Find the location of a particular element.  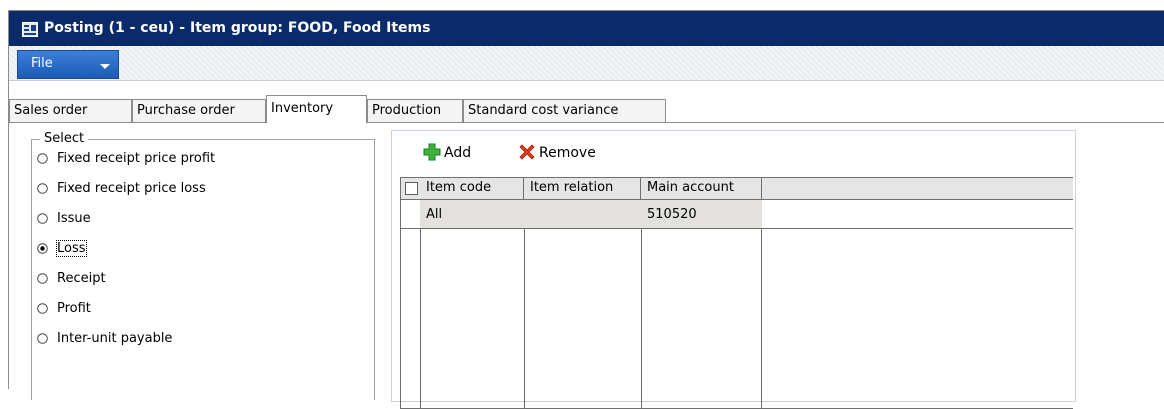

tab-label: Production is located at coordinates (407, 110).